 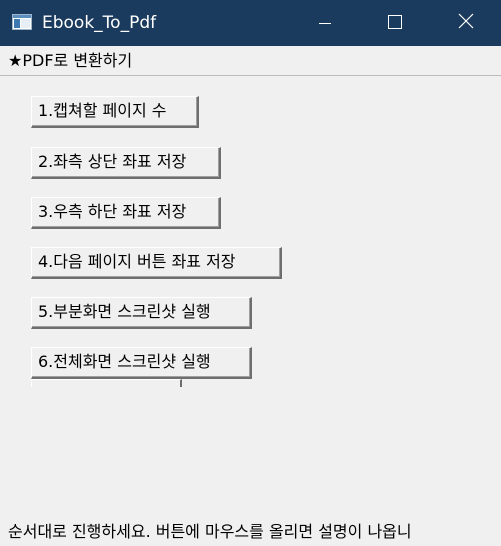 I want to click on minimize-button, so click(x=325, y=23).